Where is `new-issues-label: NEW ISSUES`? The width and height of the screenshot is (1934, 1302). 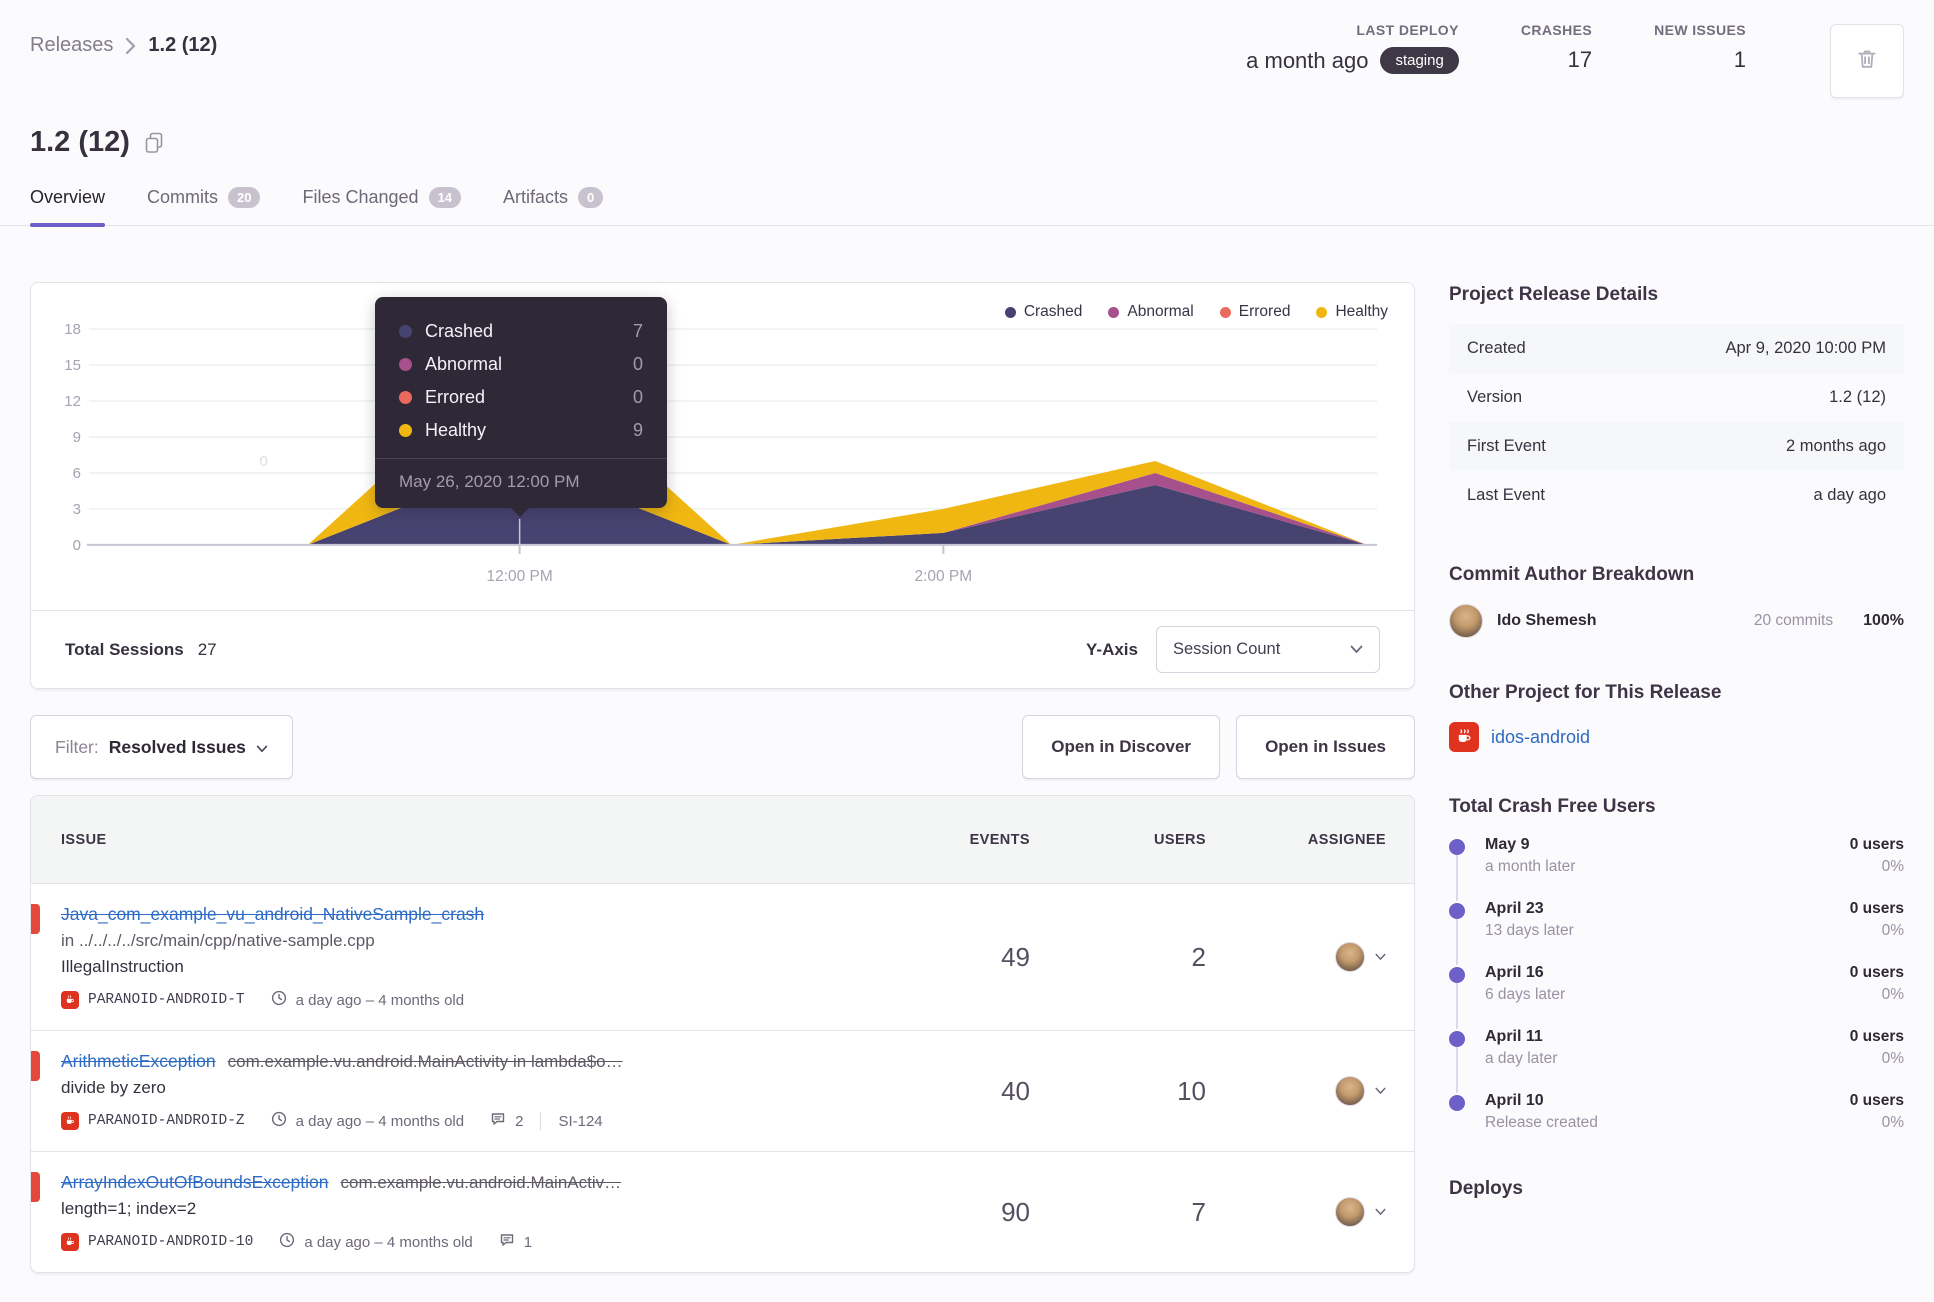 new-issues-label: NEW ISSUES is located at coordinates (1700, 30).